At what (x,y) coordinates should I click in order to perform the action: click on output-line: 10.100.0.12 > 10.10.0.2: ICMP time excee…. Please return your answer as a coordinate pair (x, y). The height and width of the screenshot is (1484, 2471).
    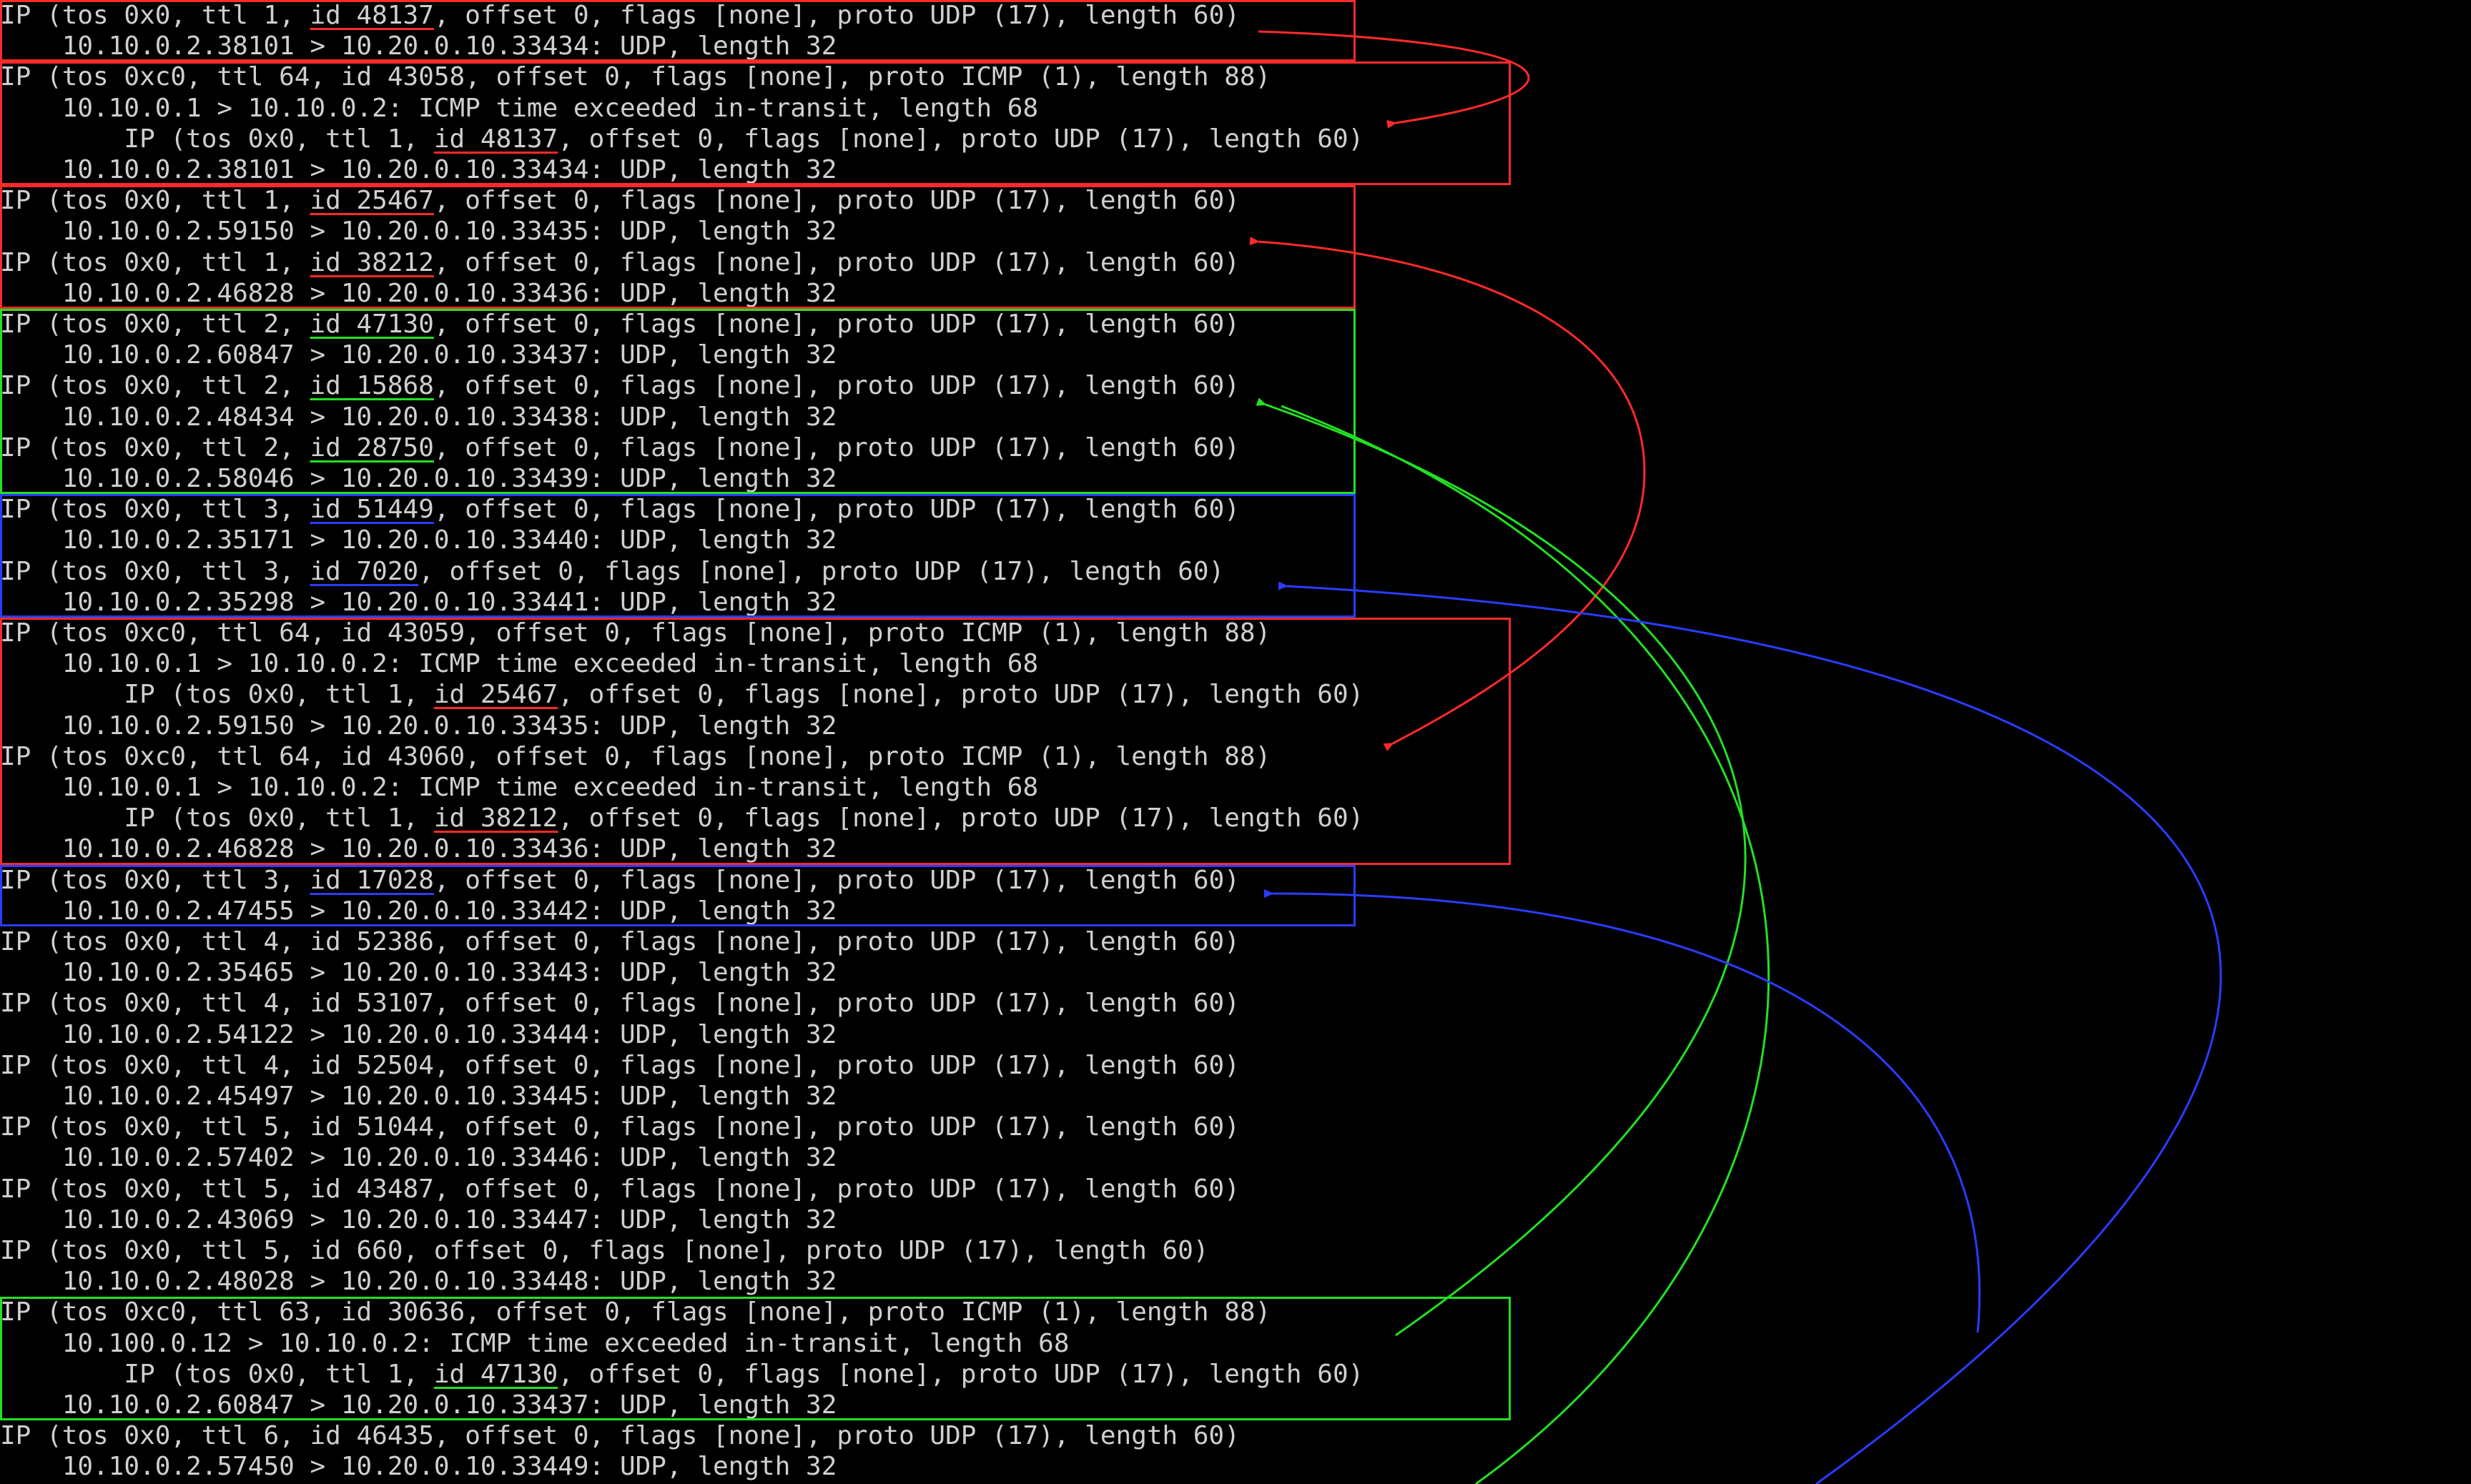
    Looking at the image, I should click on (535, 1343).